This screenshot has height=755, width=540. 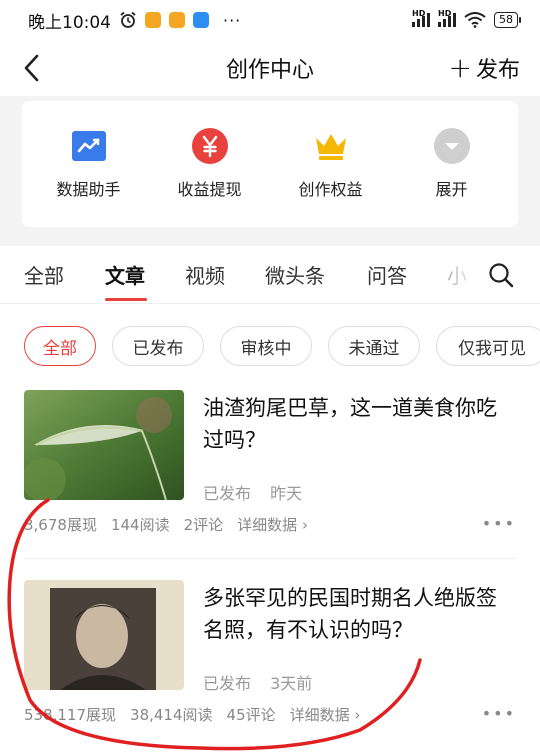 What do you see at coordinates (286, 493) in the screenshot?
I see `publish-time: 昨天` at bounding box center [286, 493].